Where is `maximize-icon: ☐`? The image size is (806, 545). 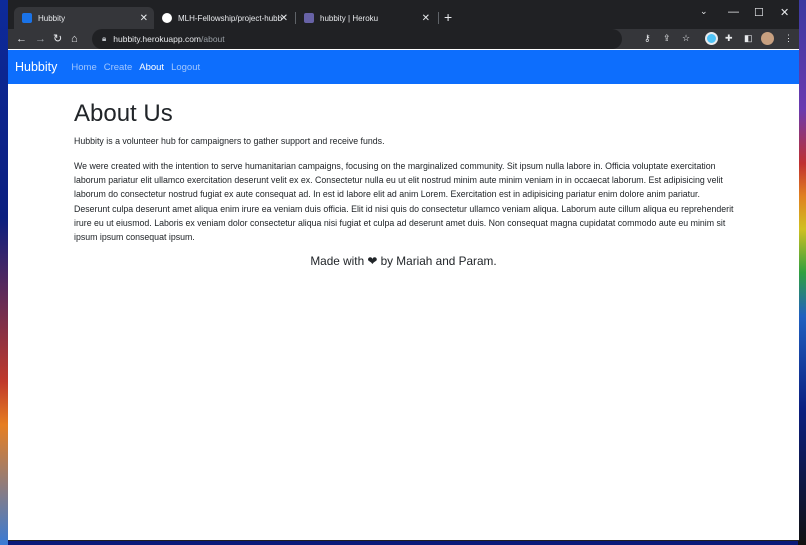
maximize-icon: ☐ is located at coordinates (759, 12).